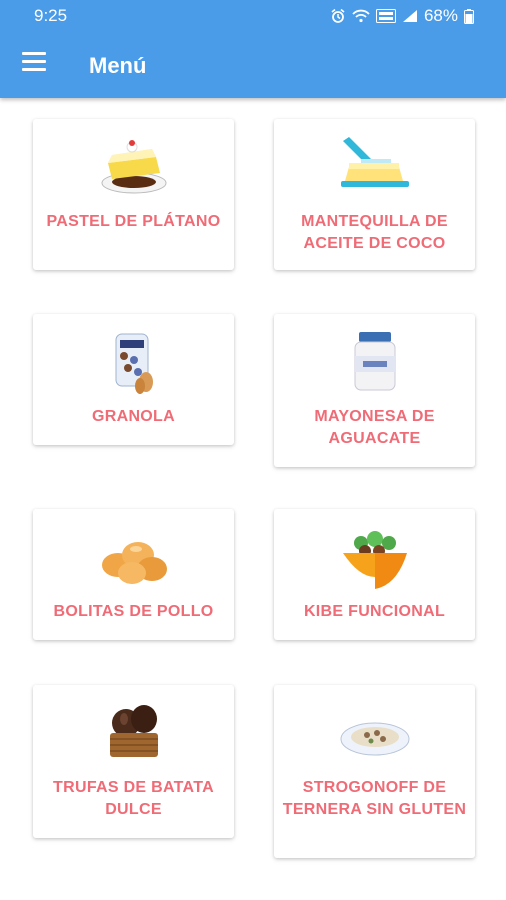  What do you see at coordinates (51, 15) in the screenshot?
I see `status-time: 9:25` at bounding box center [51, 15].